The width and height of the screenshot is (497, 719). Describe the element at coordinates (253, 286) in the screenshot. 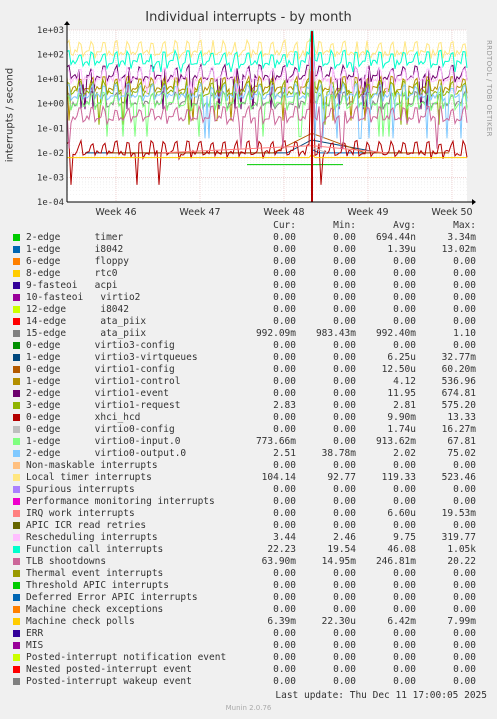

I see `legend-row: 9-fasteoi acpi 0.00 0.00 0.00 0.00` at that location.